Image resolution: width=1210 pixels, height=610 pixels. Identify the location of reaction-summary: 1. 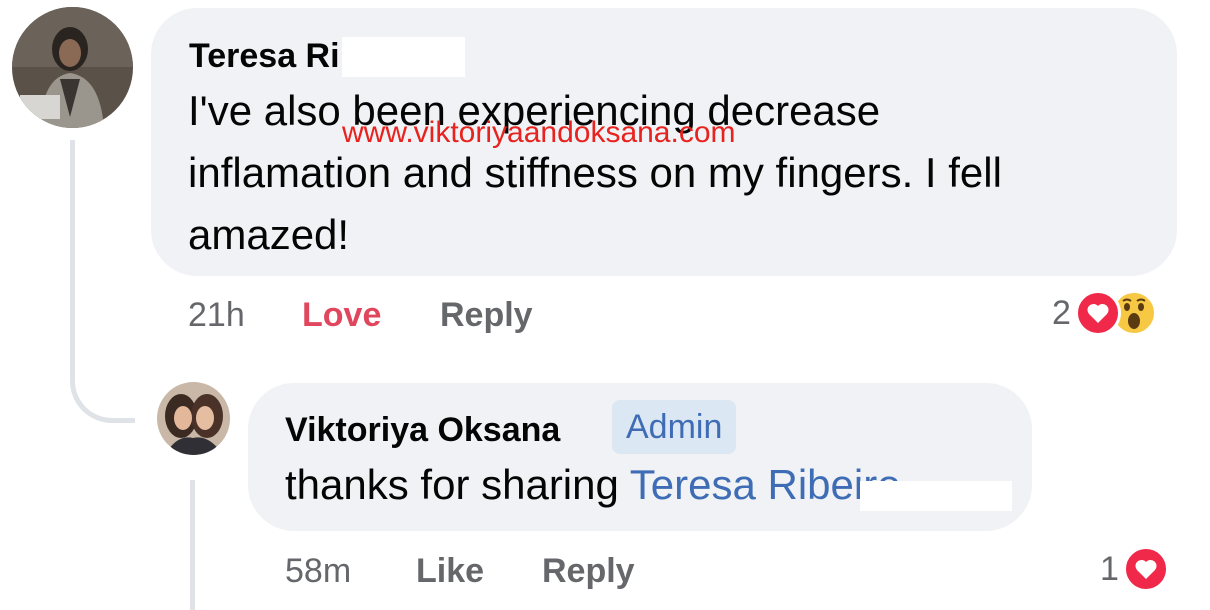
(1134, 569).